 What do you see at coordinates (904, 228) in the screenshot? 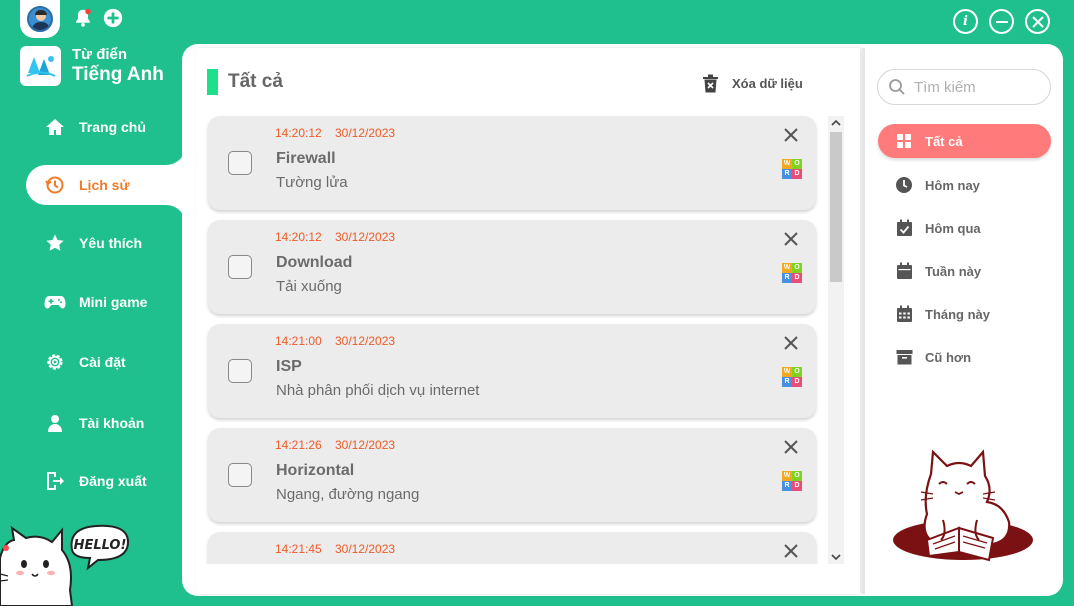
I see `calendar-check-icon` at bounding box center [904, 228].